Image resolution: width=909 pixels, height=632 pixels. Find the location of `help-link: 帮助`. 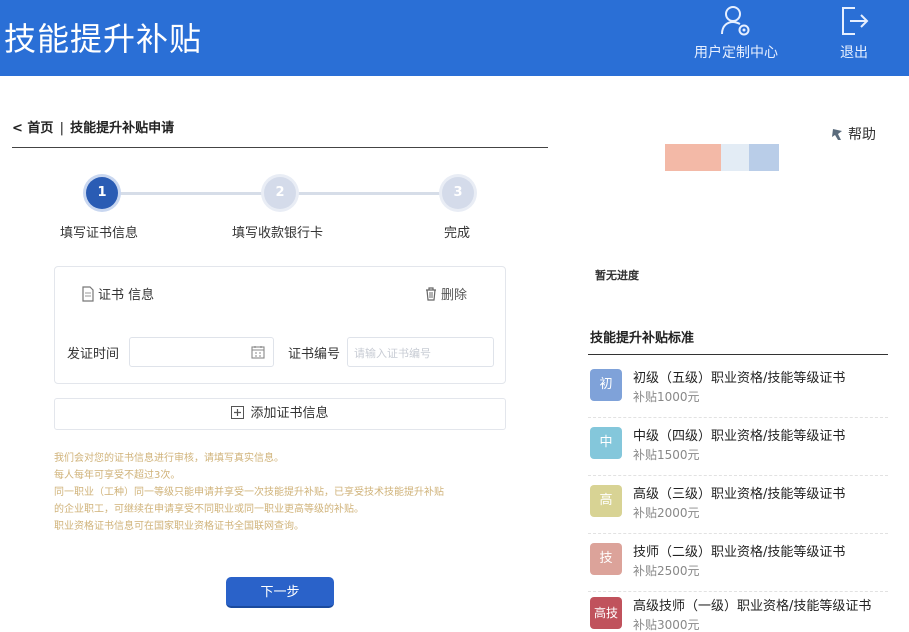

help-link: 帮助 is located at coordinates (853, 134).